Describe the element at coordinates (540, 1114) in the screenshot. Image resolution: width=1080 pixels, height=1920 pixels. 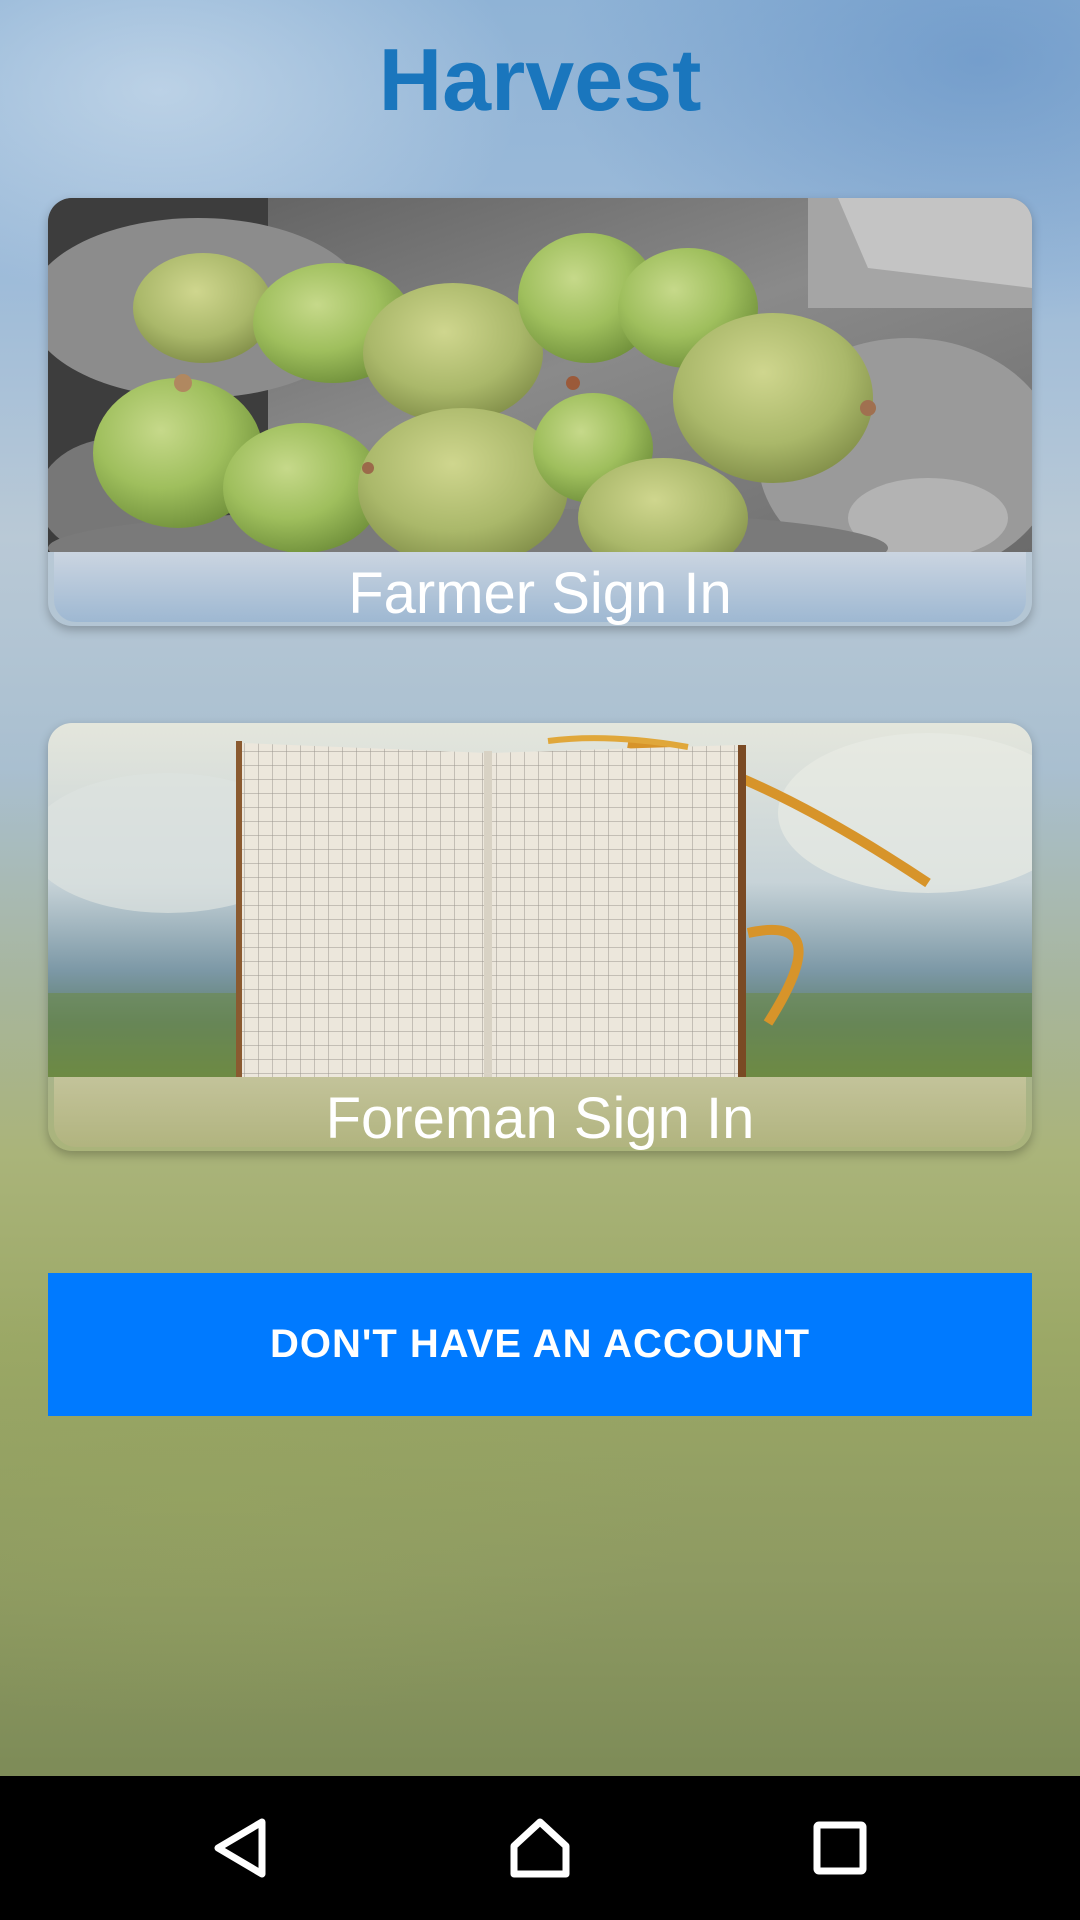
I see `foreman-sign-in-label: Foreman Sign In` at that location.